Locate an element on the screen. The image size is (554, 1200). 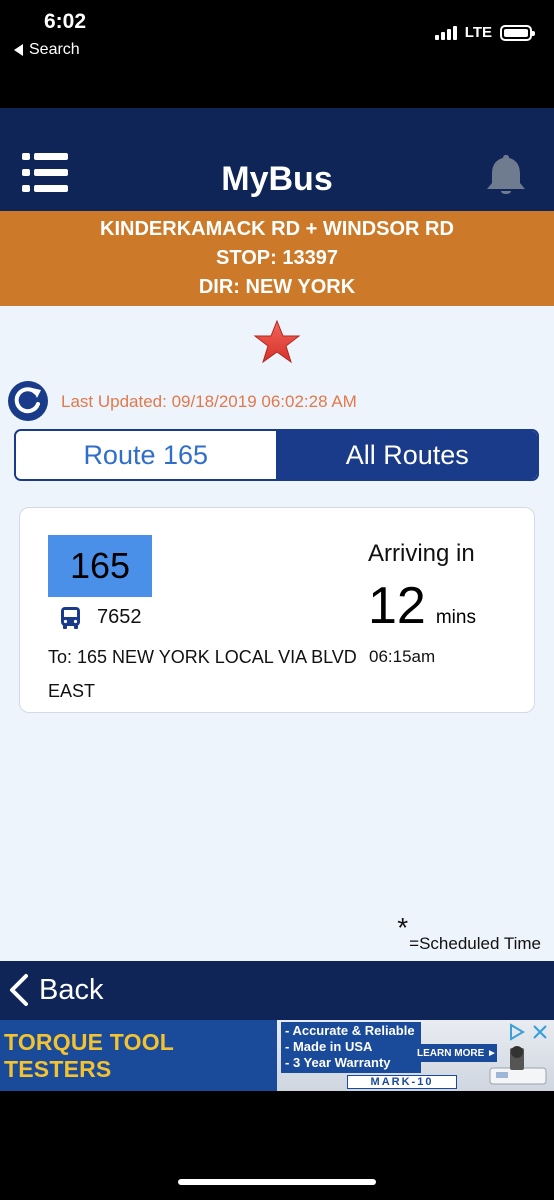
stop-name: KINDERKAMACK RD + WINDSOR RD is located at coordinates (277, 229).